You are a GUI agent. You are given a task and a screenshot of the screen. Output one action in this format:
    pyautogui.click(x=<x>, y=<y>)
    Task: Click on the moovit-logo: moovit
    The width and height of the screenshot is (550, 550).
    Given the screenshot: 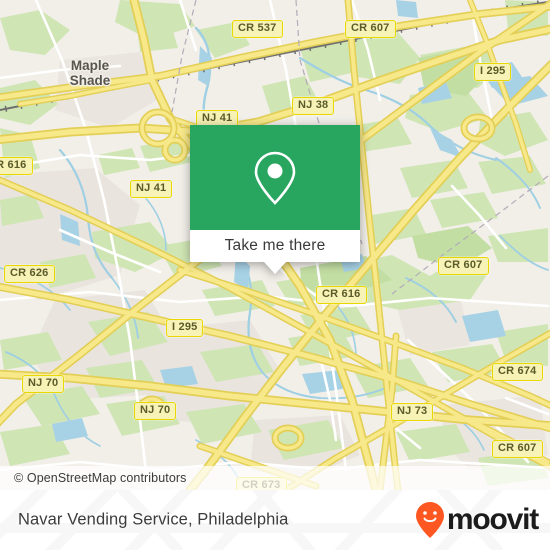 What is the action you would take?
    pyautogui.click(x=477, y=520)
    